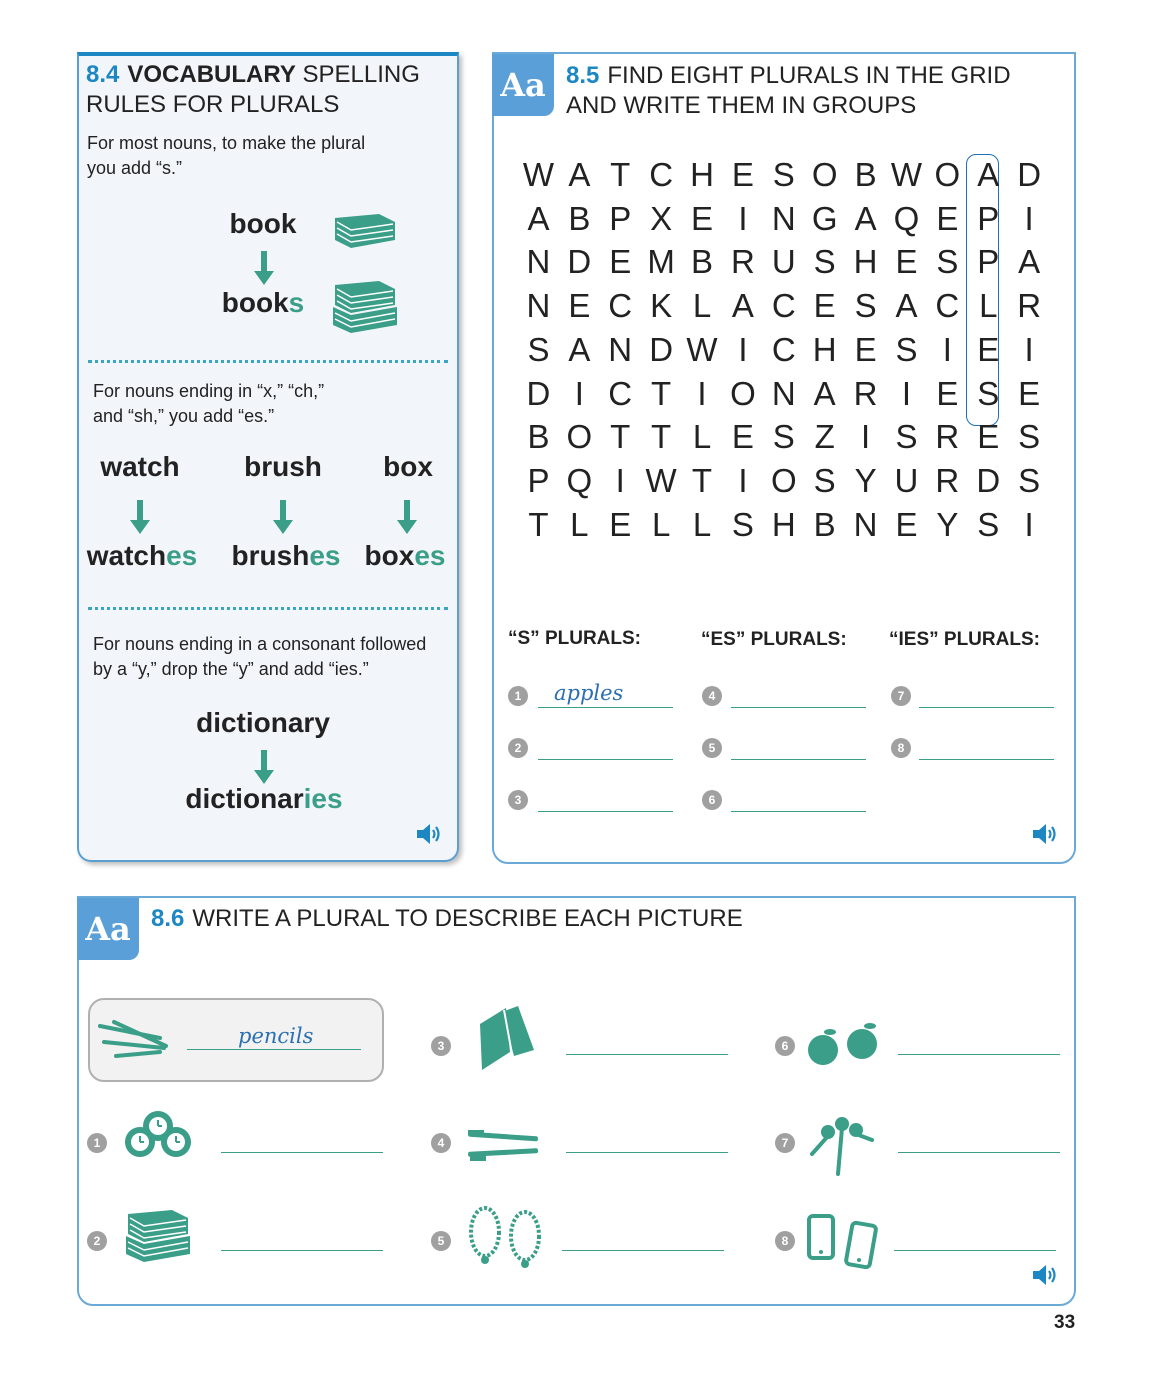 The width and height of the screenshot is (1152, 1376). Describe the element at coordinates (661, 219) in the screenshot. I see `grid-letter: X` at that location.